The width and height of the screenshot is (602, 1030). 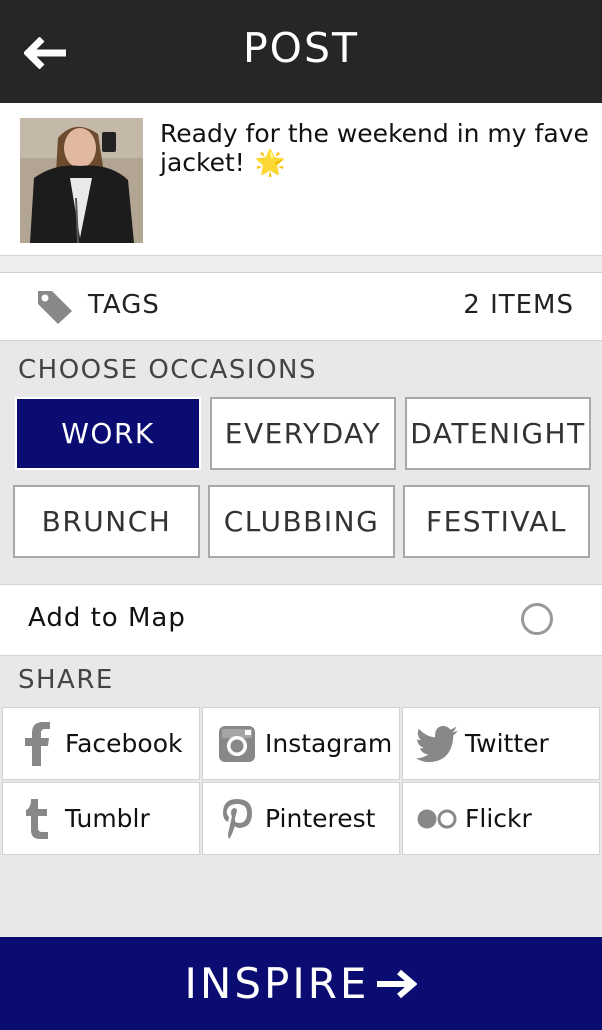 What do you see at coordinates (81, 180) in the screenshot?
I see `post-photo` at bounding box center [81, 180].